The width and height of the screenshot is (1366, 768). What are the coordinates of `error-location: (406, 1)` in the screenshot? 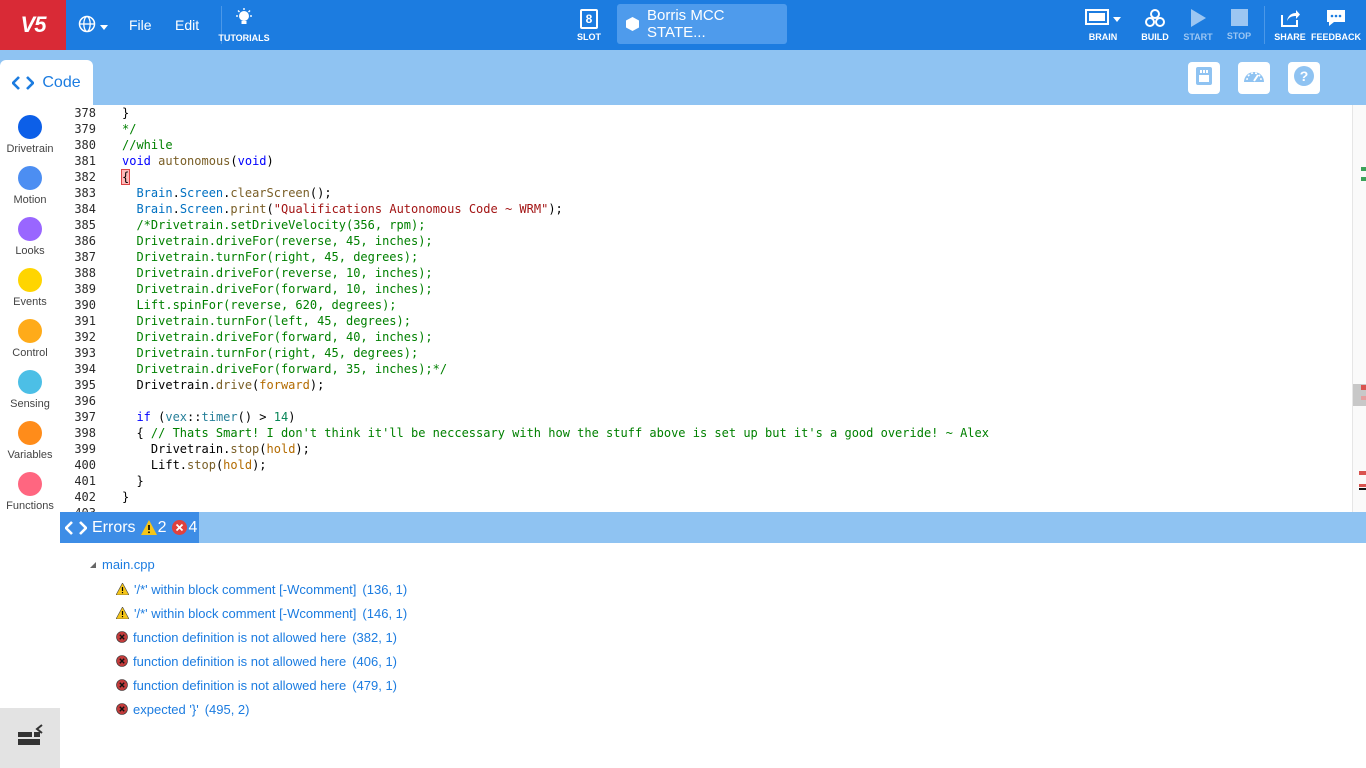 It's located at (375, 661).